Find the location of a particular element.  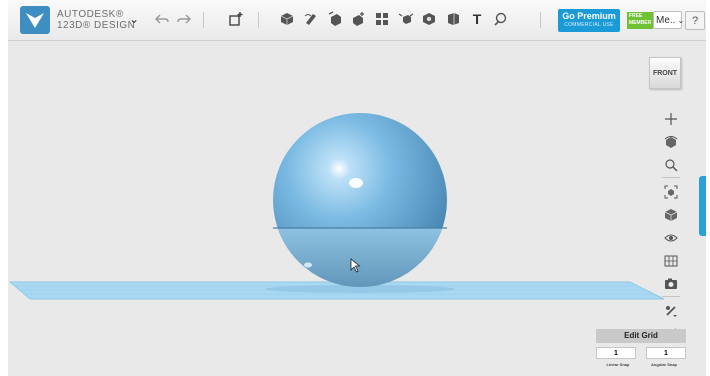

screenshot-icon is located at coordinates (671, 283).